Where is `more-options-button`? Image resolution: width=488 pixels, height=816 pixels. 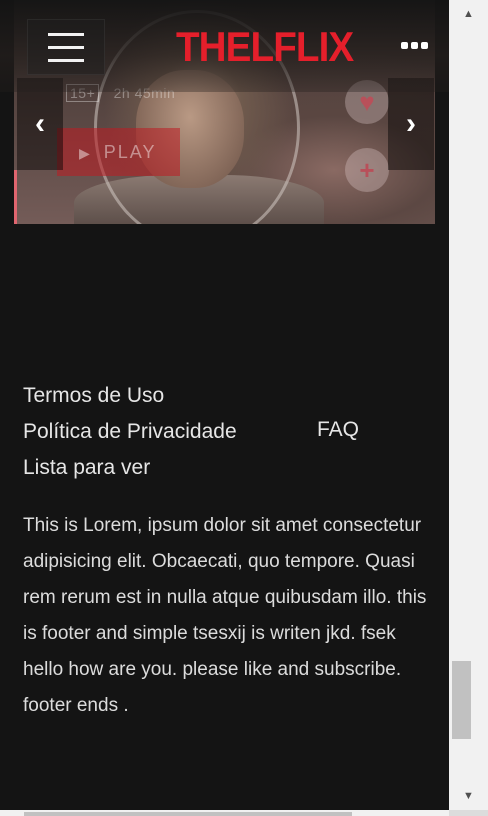
more-options-button is located at coordinates (414, 45).